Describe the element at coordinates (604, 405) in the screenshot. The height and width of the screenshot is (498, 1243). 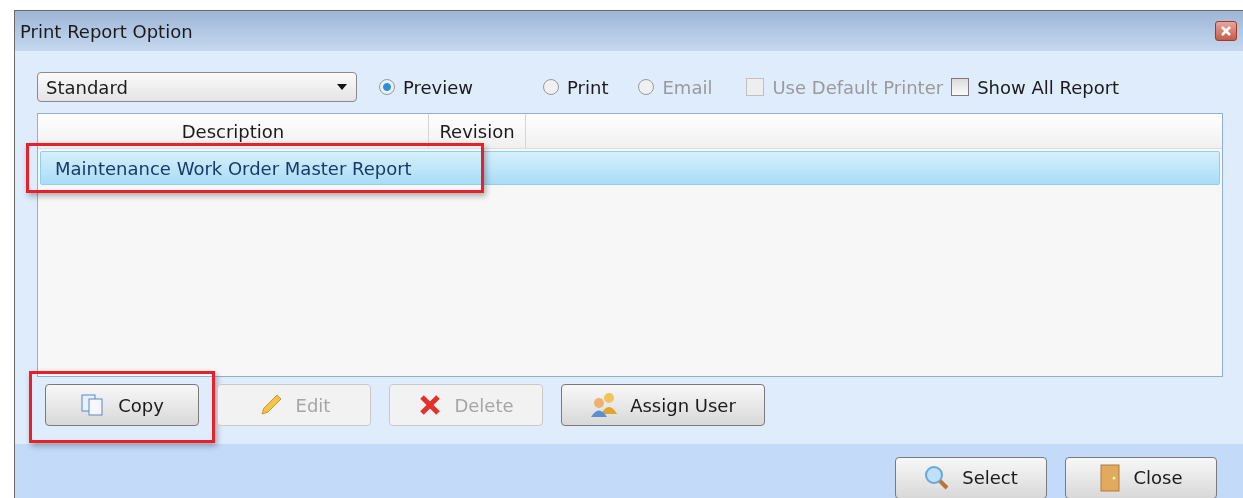
I see `users-icon` at that location.